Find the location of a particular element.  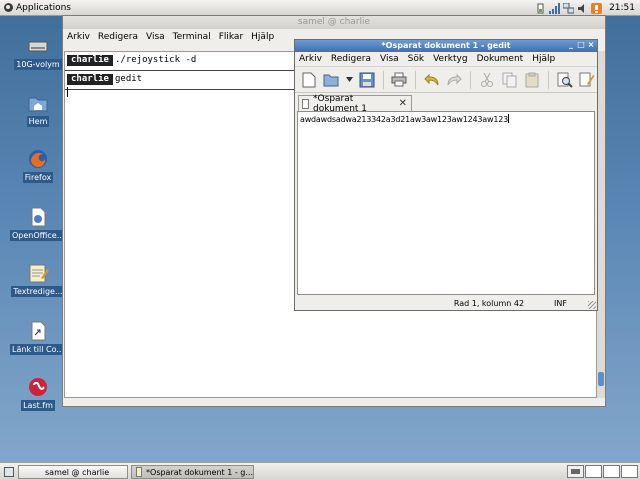

terminal-menu-terminal: Terminal is located at coordinates (192, 37).